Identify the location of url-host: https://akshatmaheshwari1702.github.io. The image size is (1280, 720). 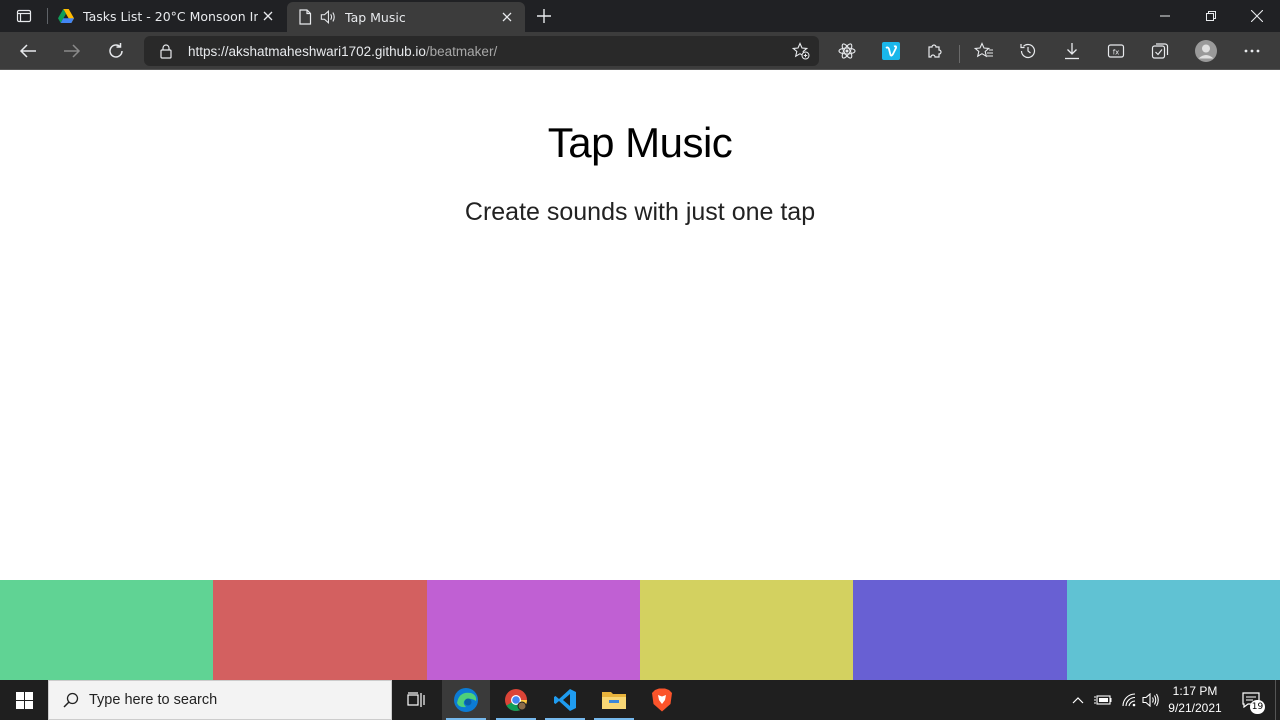
(307, 51).